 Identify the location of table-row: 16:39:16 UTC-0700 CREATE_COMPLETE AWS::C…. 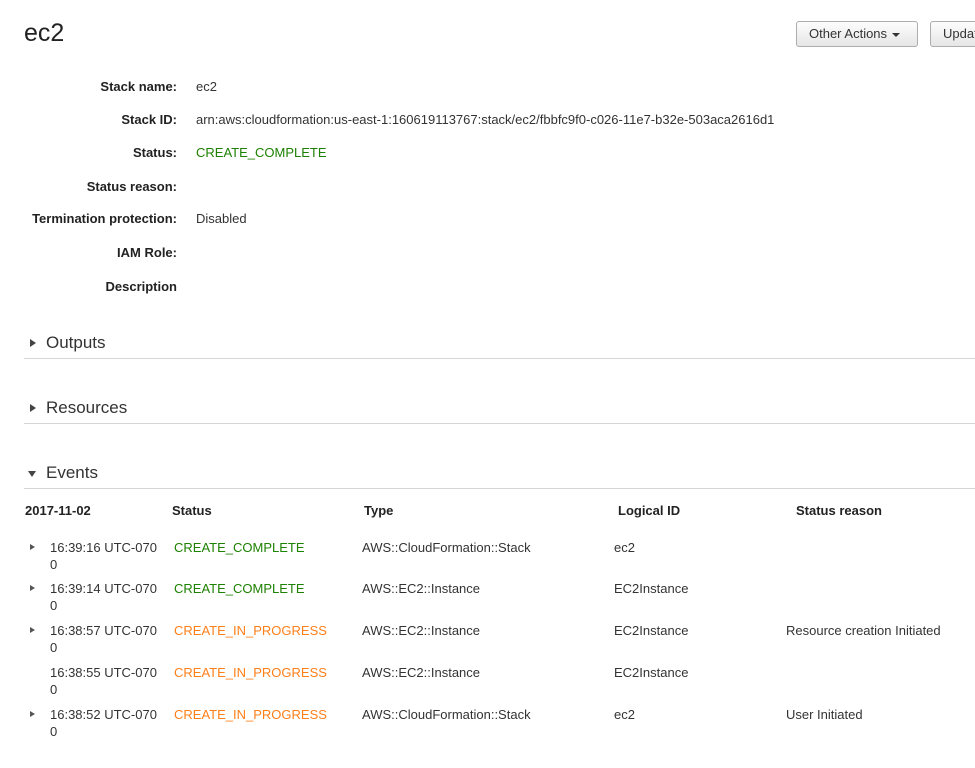
(487, 560).